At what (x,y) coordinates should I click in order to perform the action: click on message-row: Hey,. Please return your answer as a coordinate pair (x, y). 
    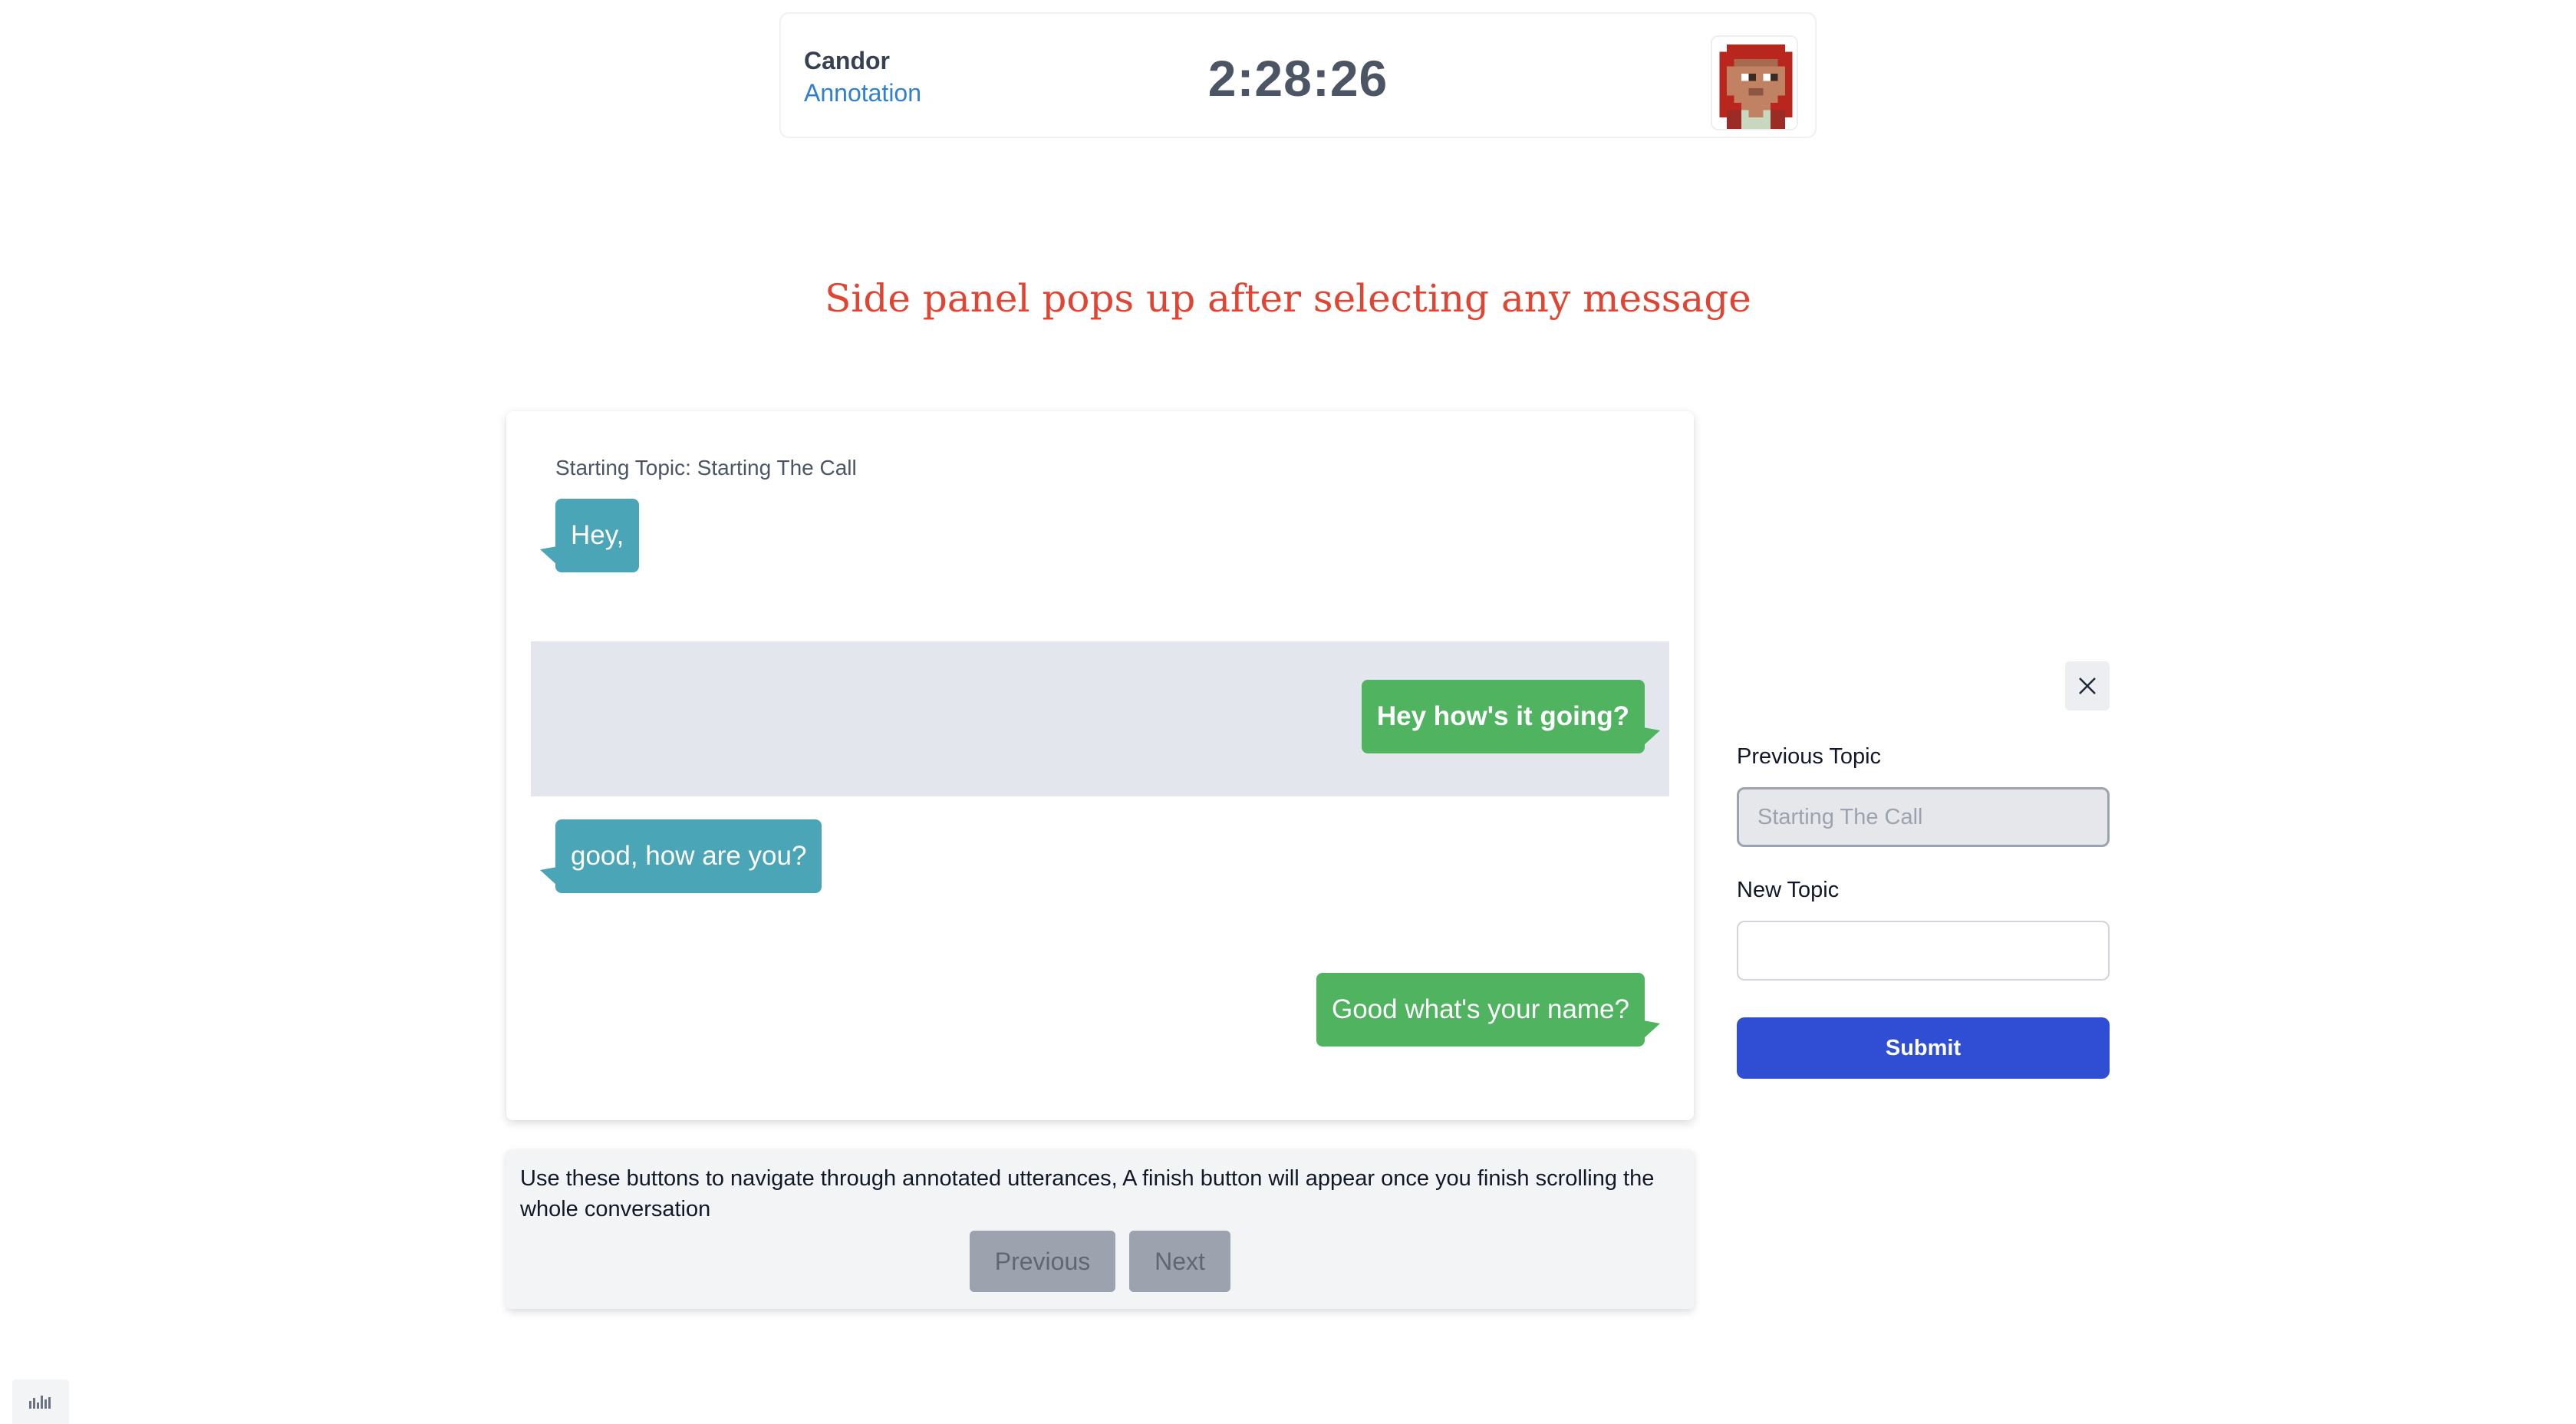
    Looking at the image, I should click on (1100, 566).